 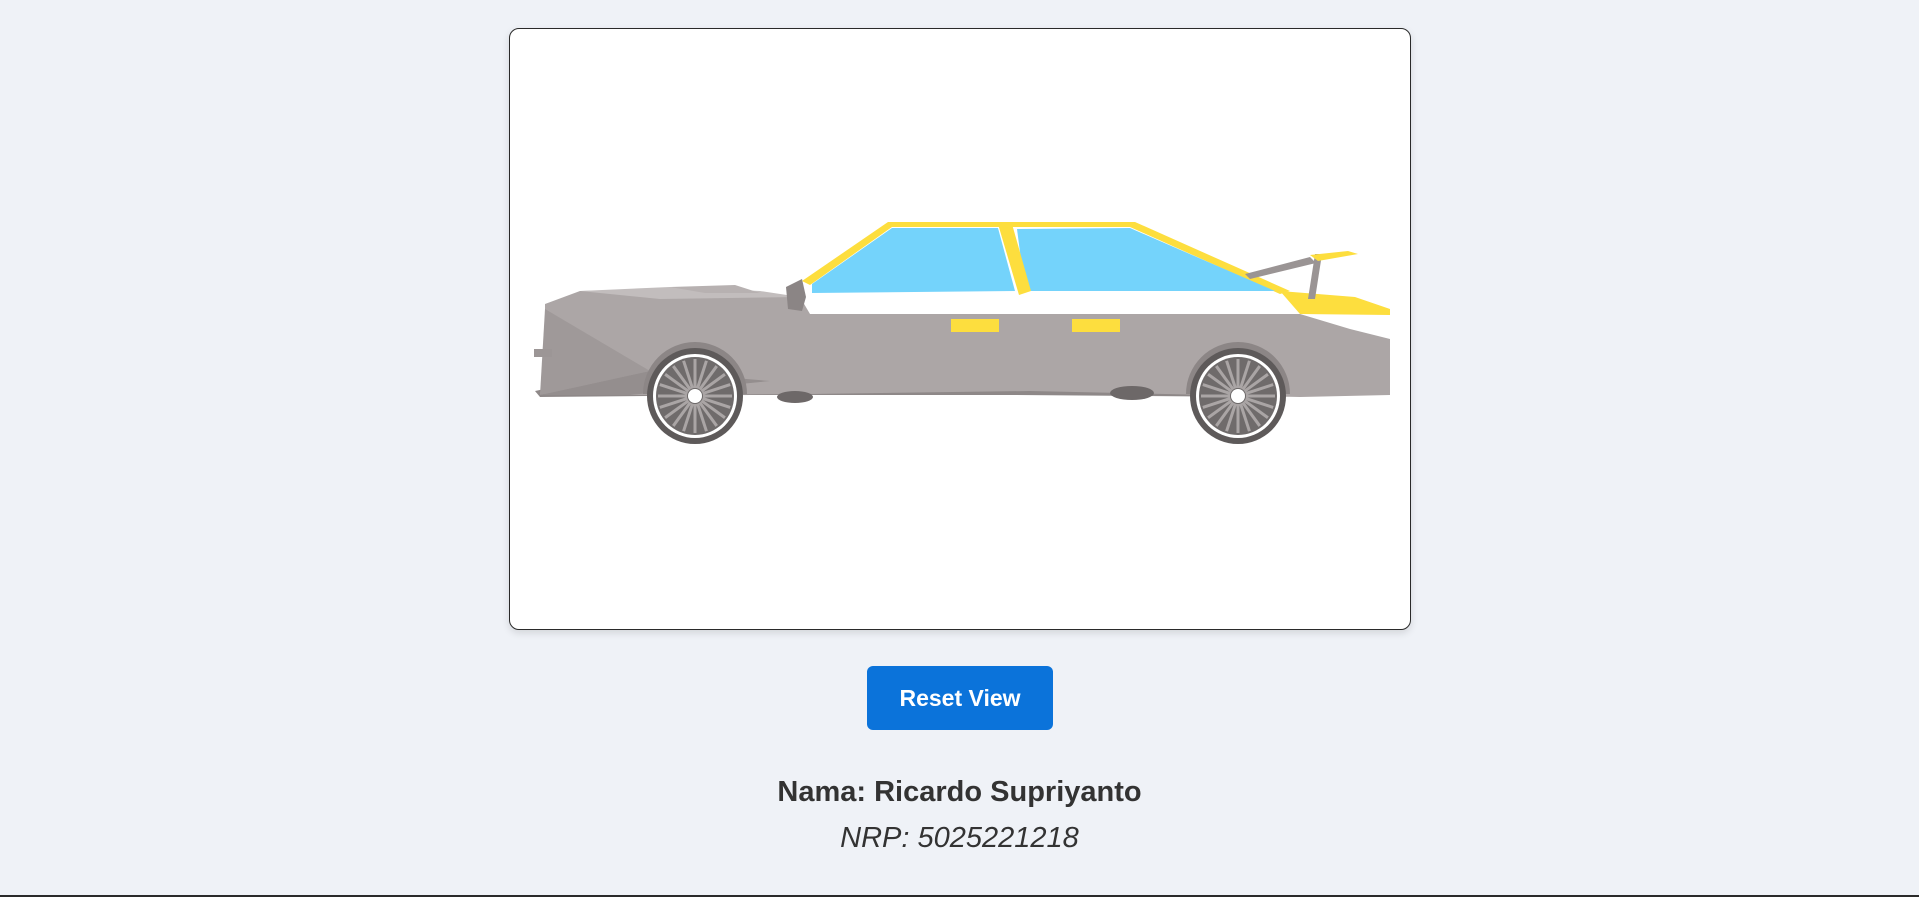 What do you see at coordinates (822, 792) in the screenshot?
I see `author-name-label: Nama:` at bounding box center [822, 792].